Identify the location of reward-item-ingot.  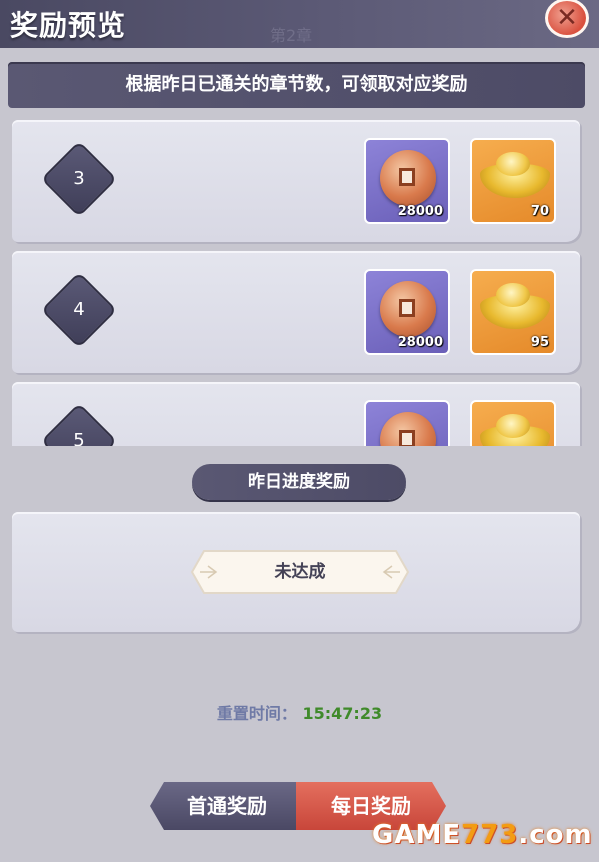
(513, 423).